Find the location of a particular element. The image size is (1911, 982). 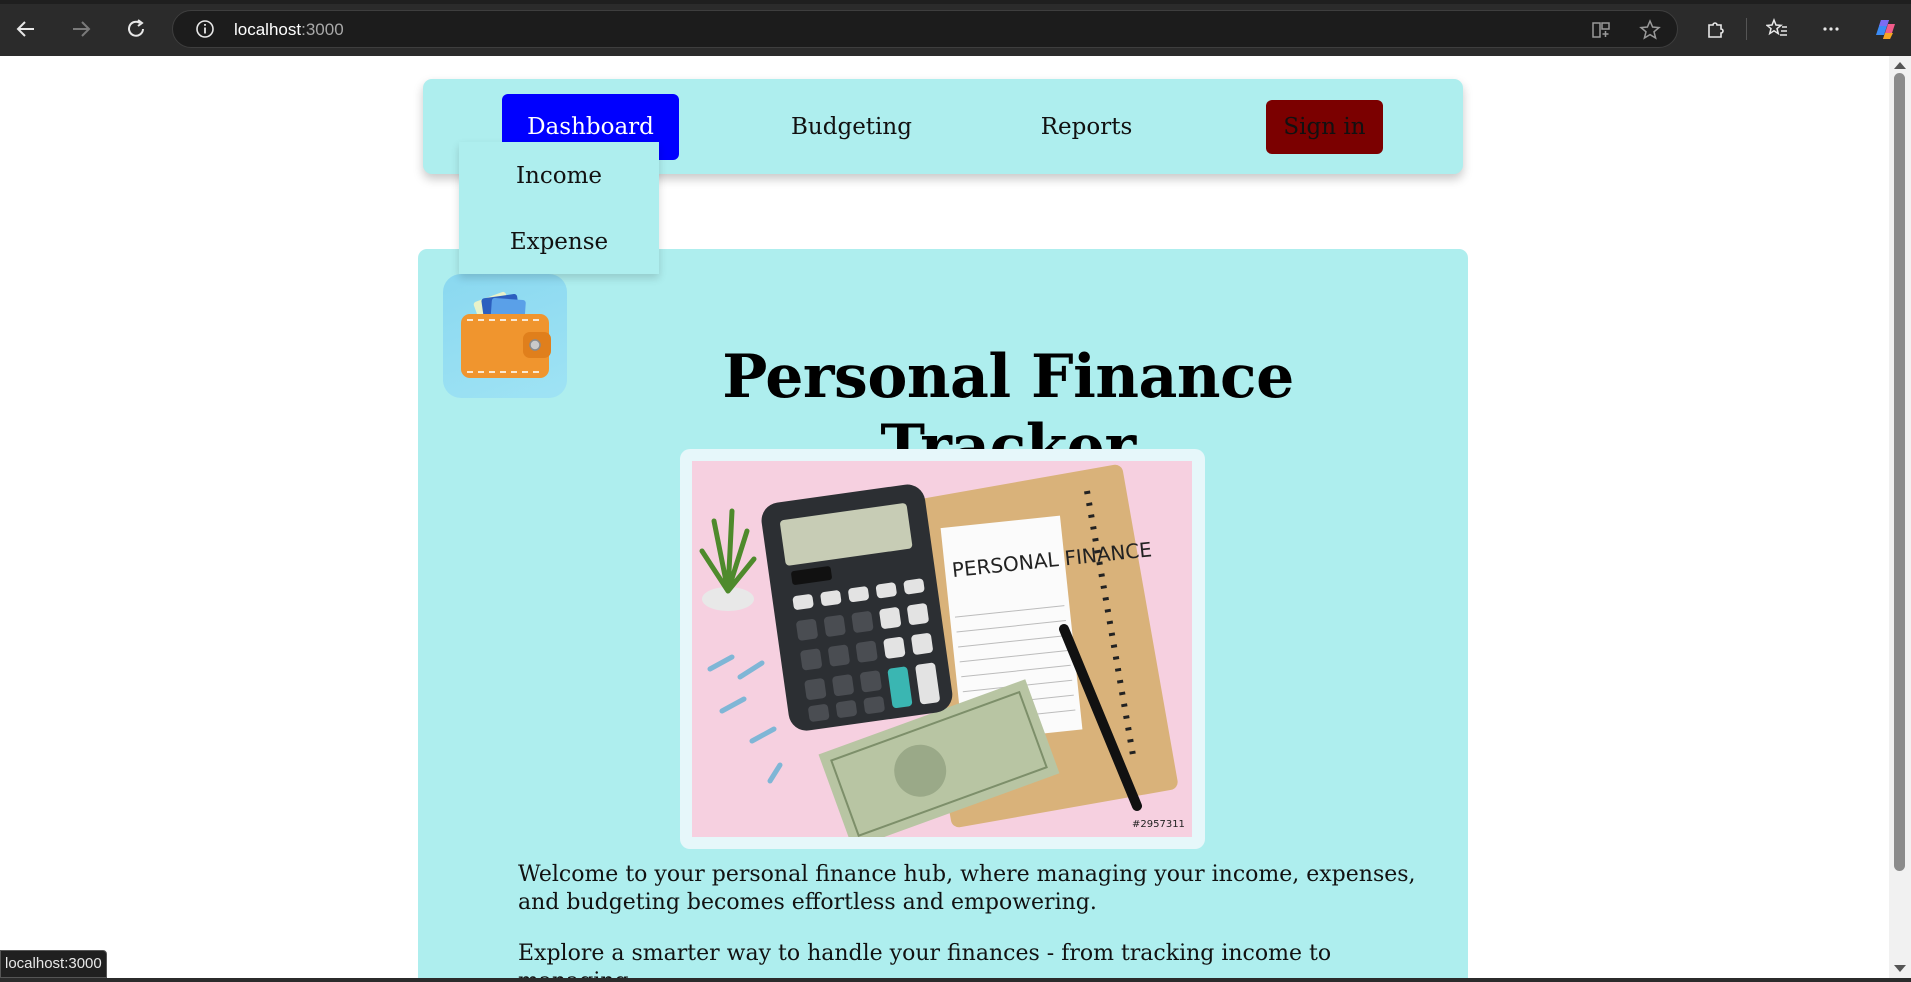

reload-button is located at coordinates (136, 29).